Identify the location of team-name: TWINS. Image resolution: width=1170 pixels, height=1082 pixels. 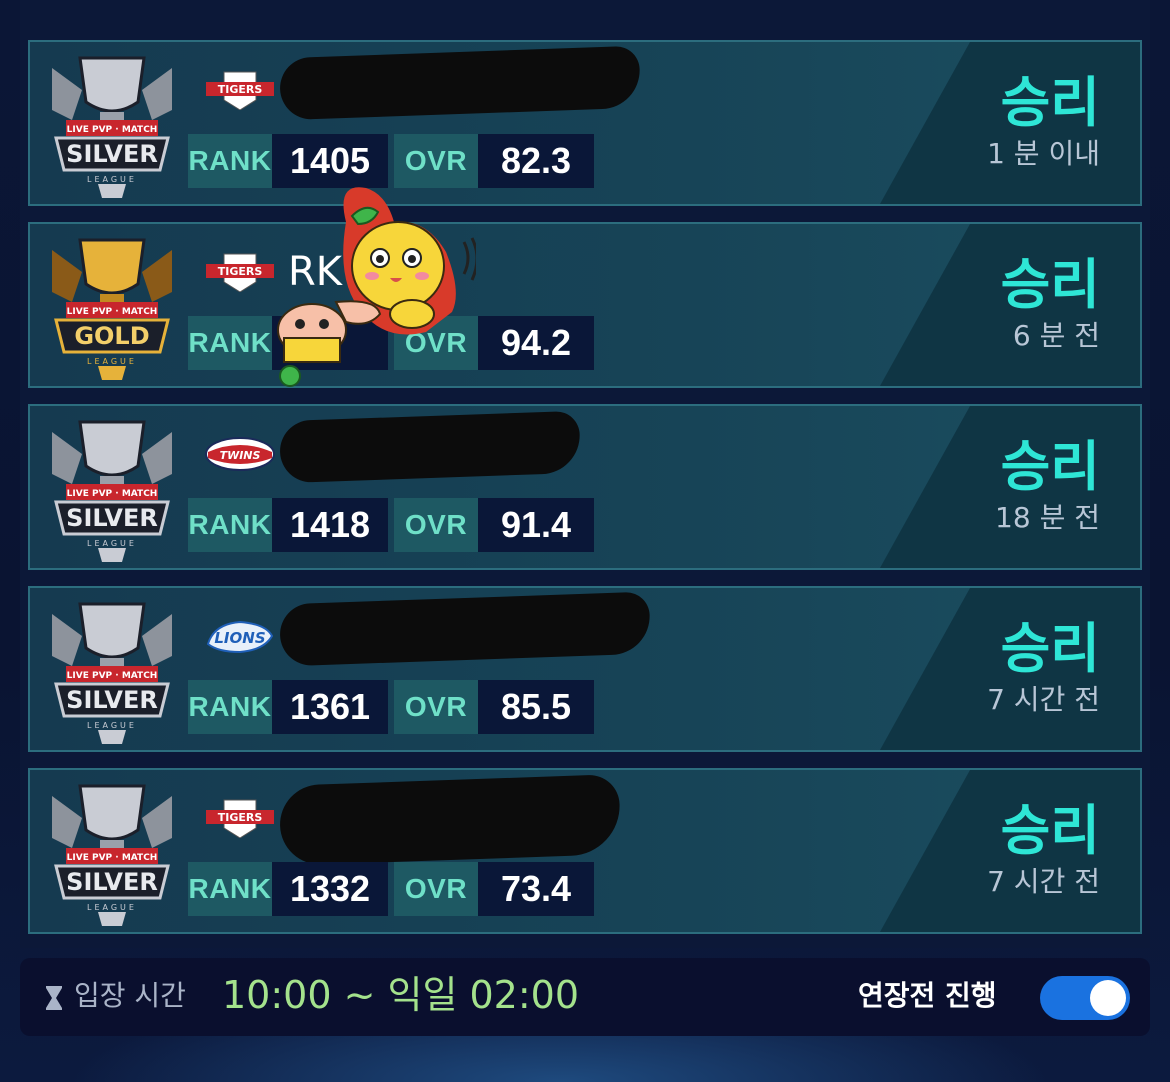
(240, 455).